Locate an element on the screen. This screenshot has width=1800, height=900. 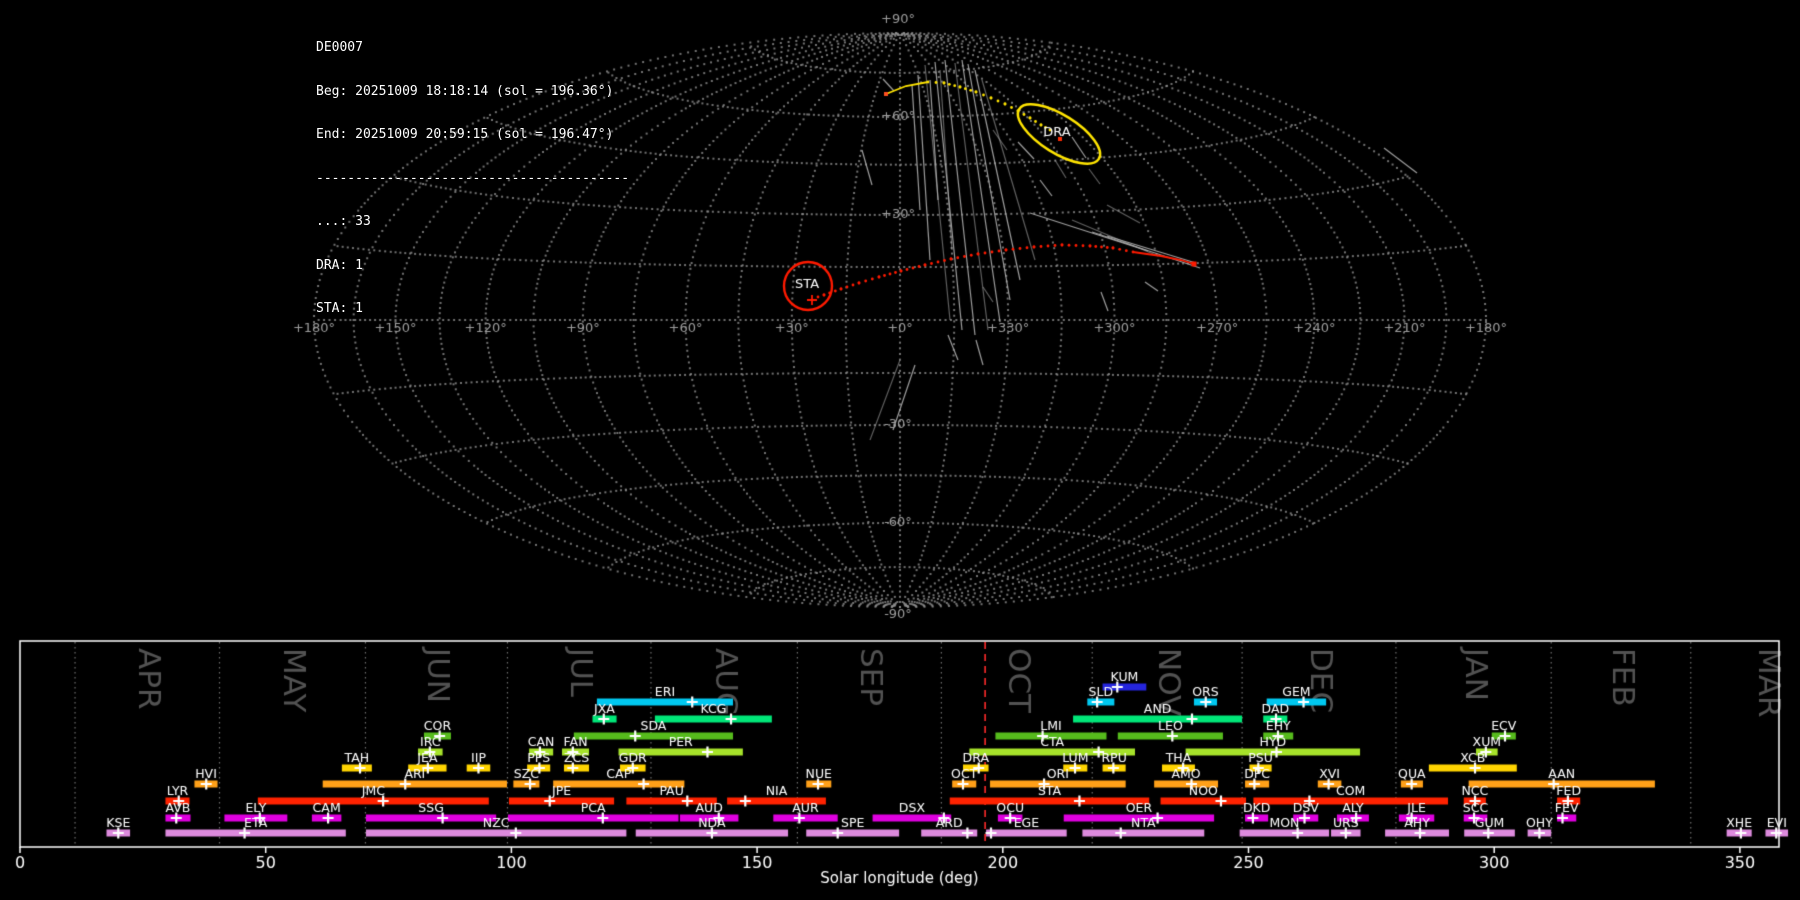
begin-time-line: Beg: 20251009 18:18:14 (sol = 196.36°) is located at coordinates (465, 91).